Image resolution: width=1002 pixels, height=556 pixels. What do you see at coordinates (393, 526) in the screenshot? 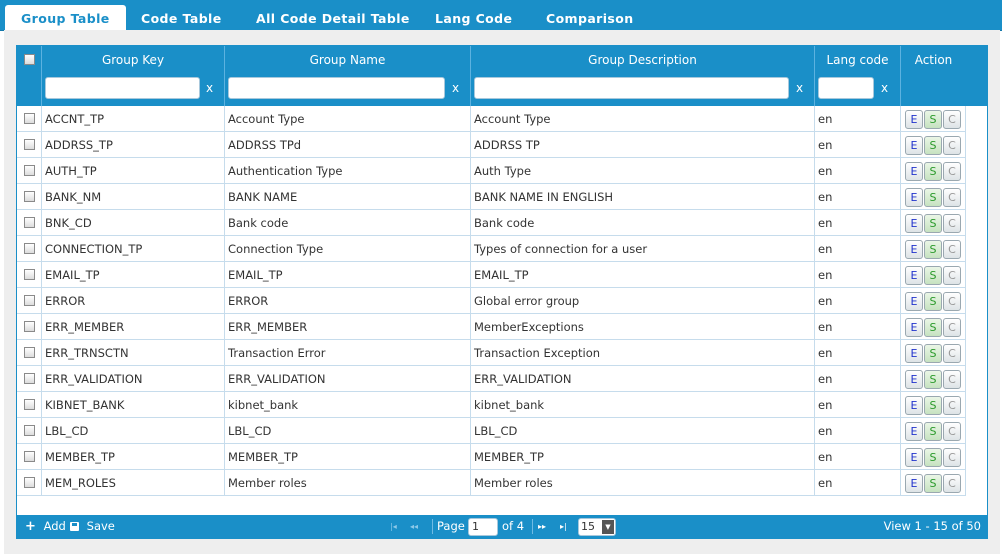
I see `first-page-button: |◂` at bounding box center [393, 526].